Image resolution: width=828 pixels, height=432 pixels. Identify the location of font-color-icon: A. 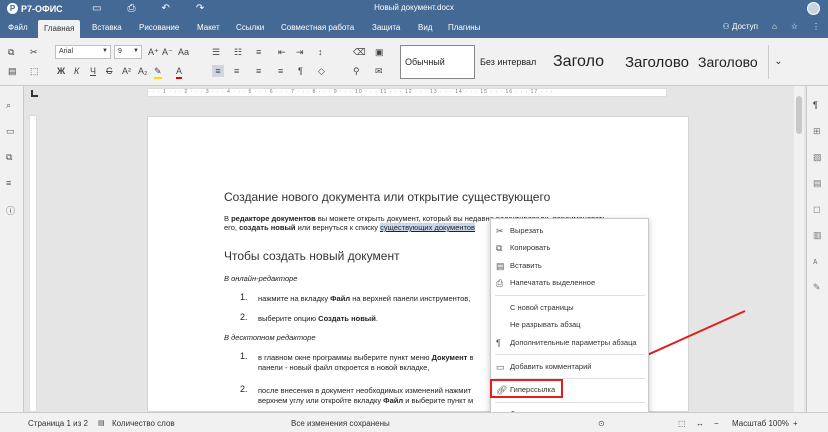
(179, 72).